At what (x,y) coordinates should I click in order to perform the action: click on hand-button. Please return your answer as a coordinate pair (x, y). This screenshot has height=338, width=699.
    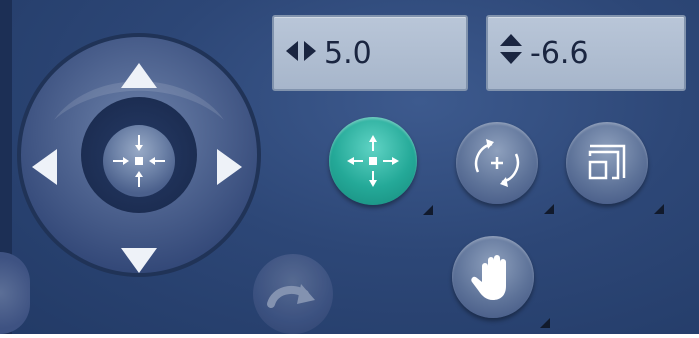
    Looking at the image, I should click on (501, 282).